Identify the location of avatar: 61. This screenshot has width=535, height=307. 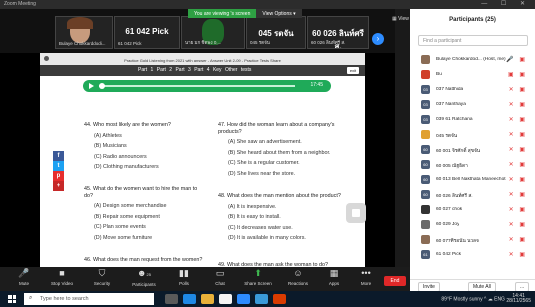
(425, 254).